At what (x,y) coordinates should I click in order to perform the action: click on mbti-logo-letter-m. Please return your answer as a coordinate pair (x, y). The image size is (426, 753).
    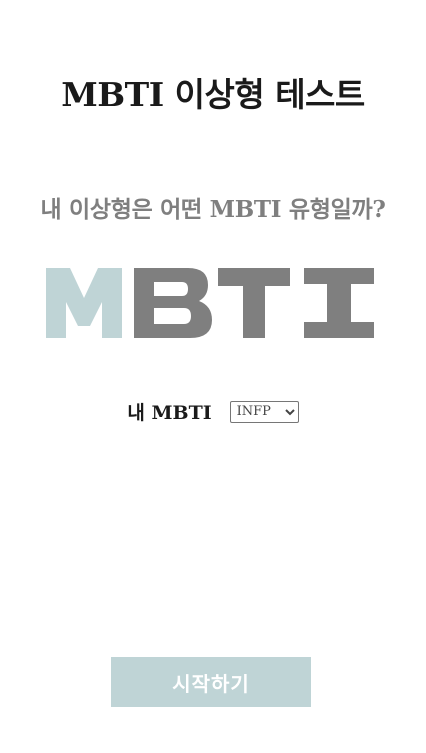
    Looking at the image, I should click on (84, 303).